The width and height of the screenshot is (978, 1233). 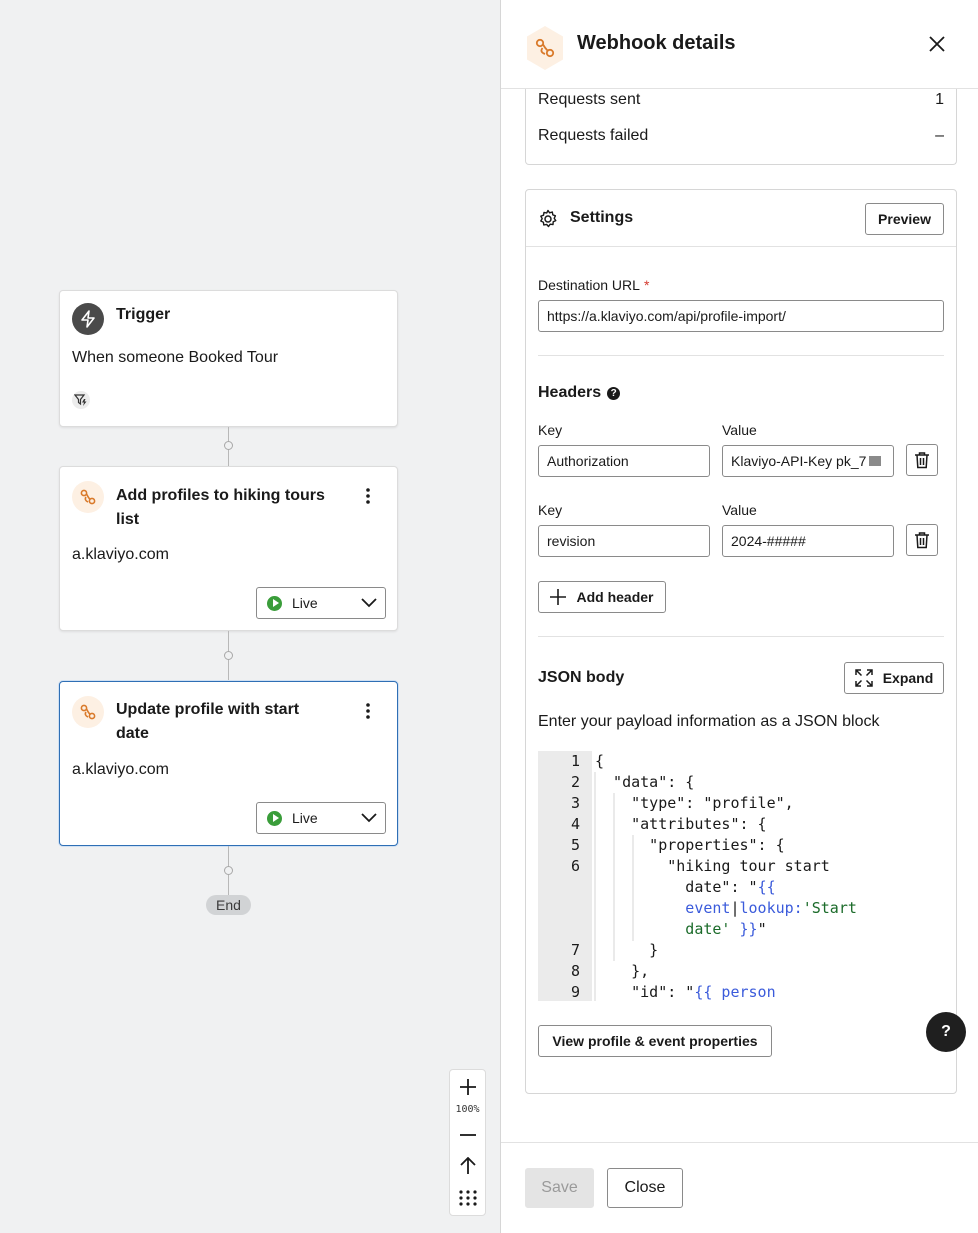 What do you see at coordinates (228, 905) in the screenshot?
I see `end-marker: End` at bounding box center [228, 905].